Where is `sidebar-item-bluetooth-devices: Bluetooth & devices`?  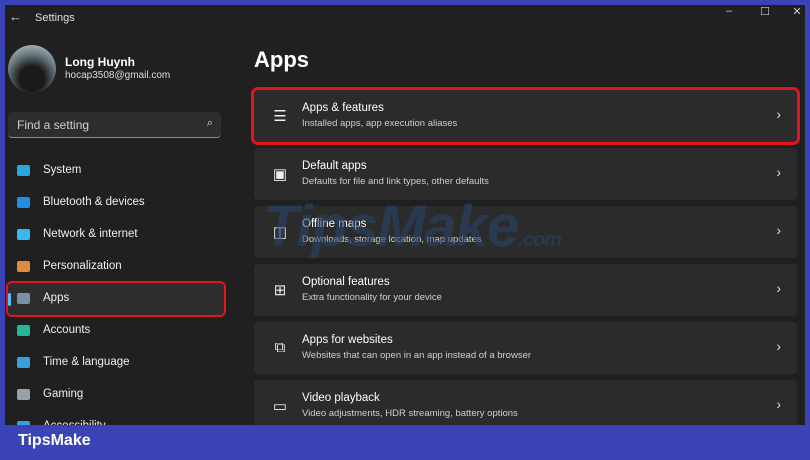 sidebar-item-bluetooth-devices: Bluetooth & devices is located at coordinates (116, 203).